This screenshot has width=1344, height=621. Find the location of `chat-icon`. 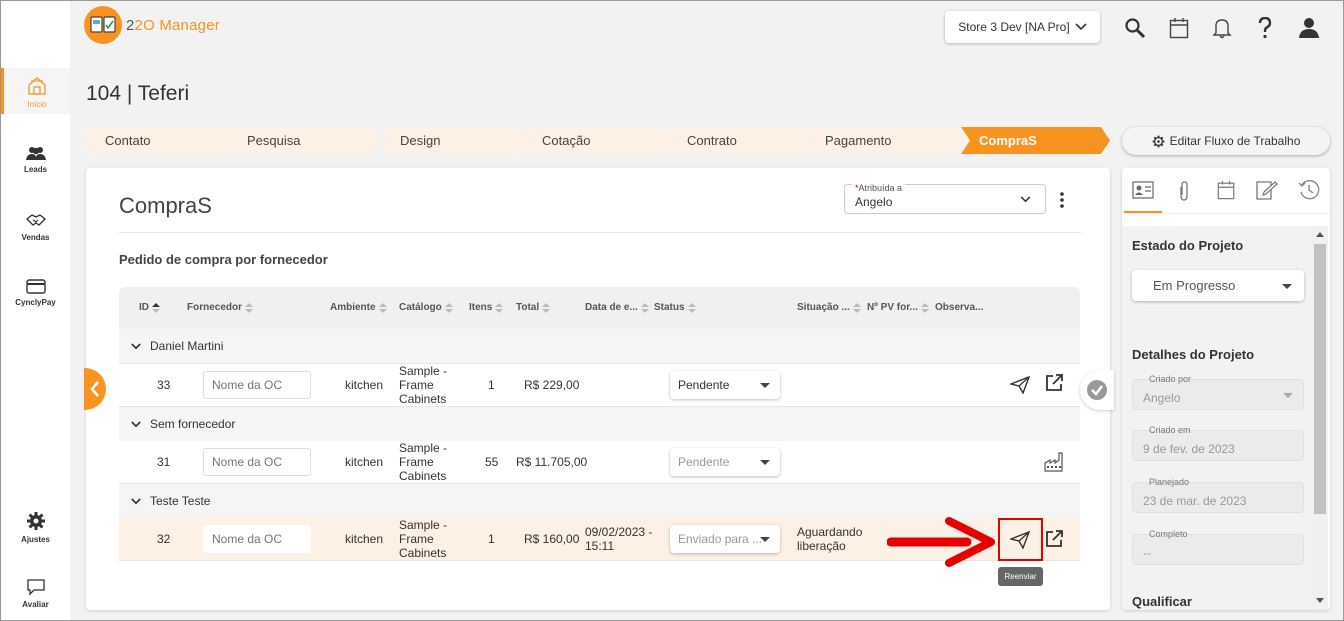

chat-icon is located at coordinates (35, 587).